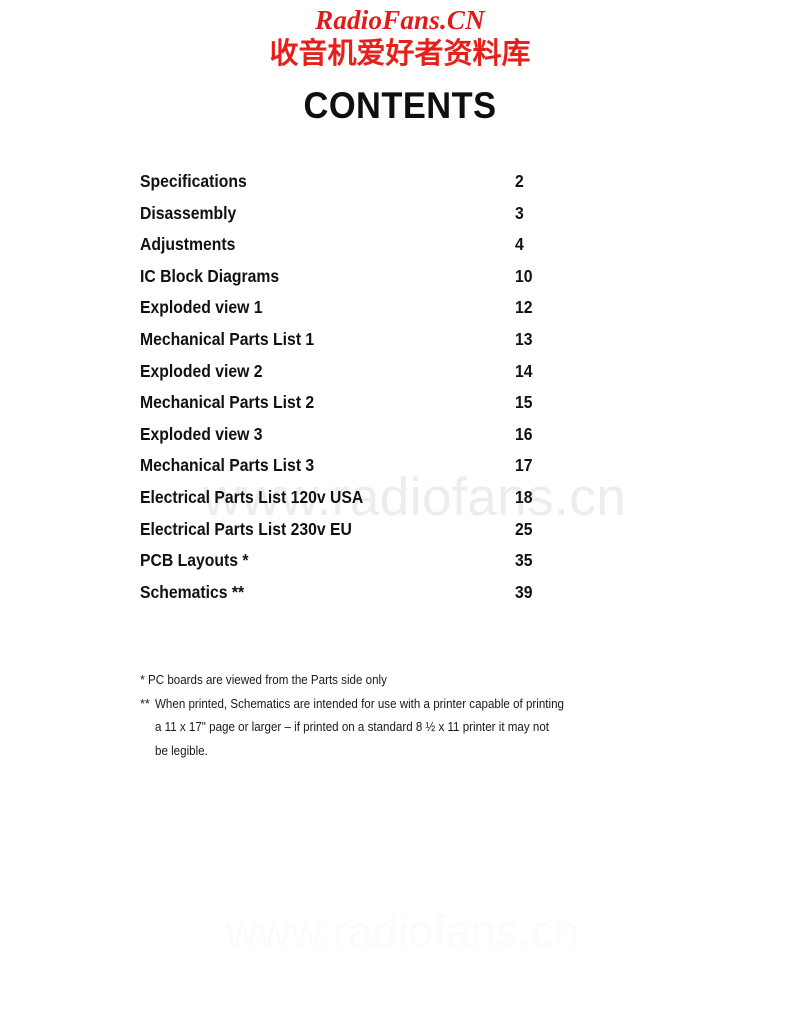 The image size is (800, 1036). I want to click on toc-entry: Electrical Parts List 230v EU 25, so click(375, 530).